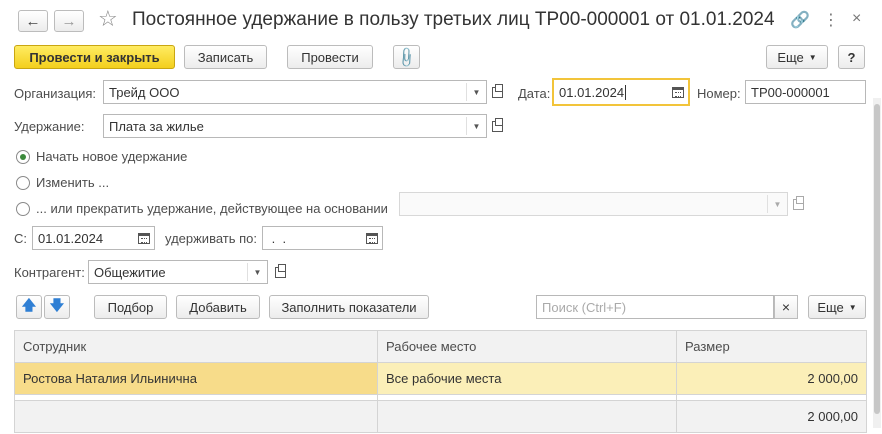  Describe the element at coordinates (771, 346) in the screenshot. I see `column-header-amount: Размер` at that location.